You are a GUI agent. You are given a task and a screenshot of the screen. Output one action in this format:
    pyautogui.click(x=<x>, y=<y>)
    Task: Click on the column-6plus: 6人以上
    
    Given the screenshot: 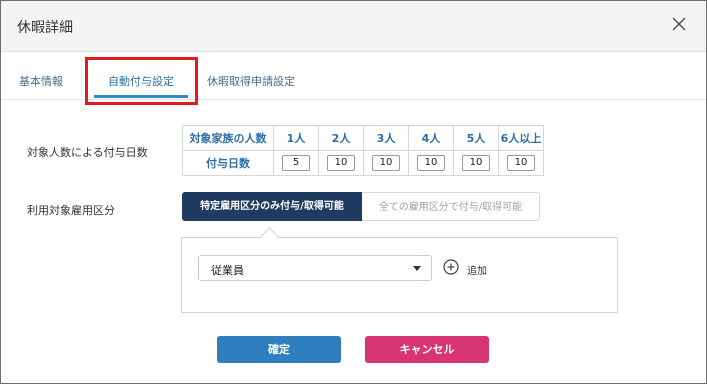 What is the action you would take?
    pyautogui.click(x=521, y=138)
    